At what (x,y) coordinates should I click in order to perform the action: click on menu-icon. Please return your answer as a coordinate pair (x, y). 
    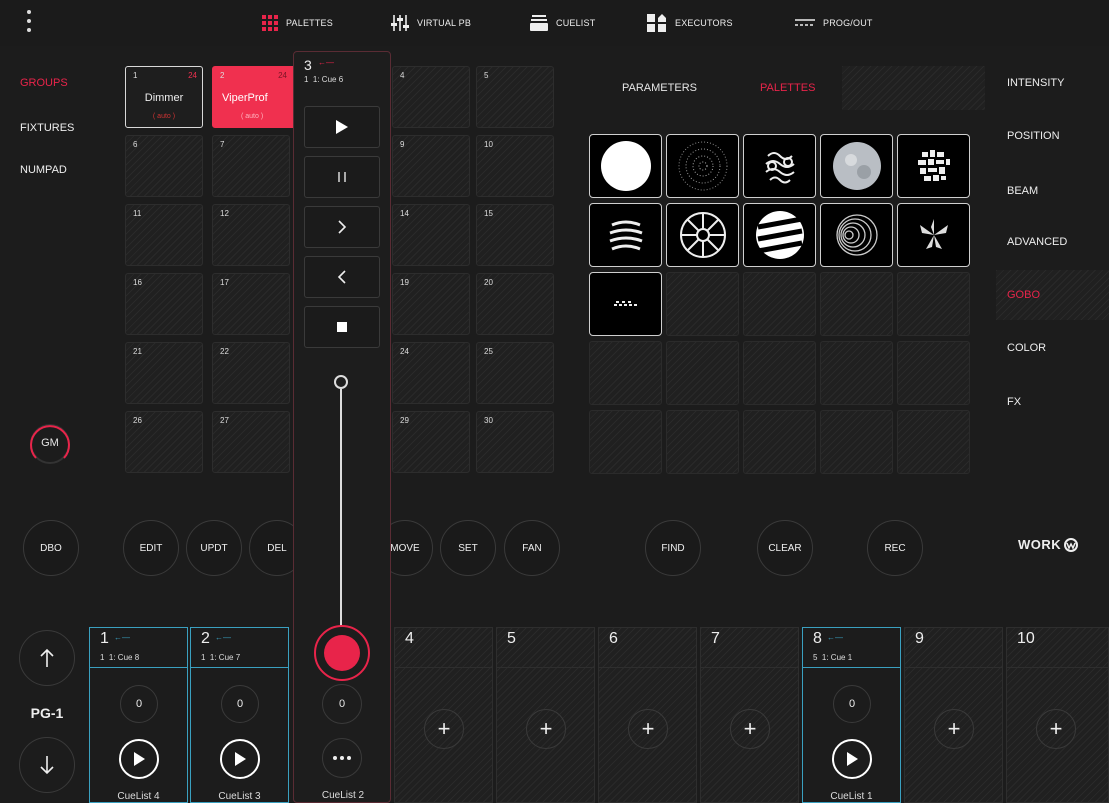
    Looking at the image, I should click on (29, 21).